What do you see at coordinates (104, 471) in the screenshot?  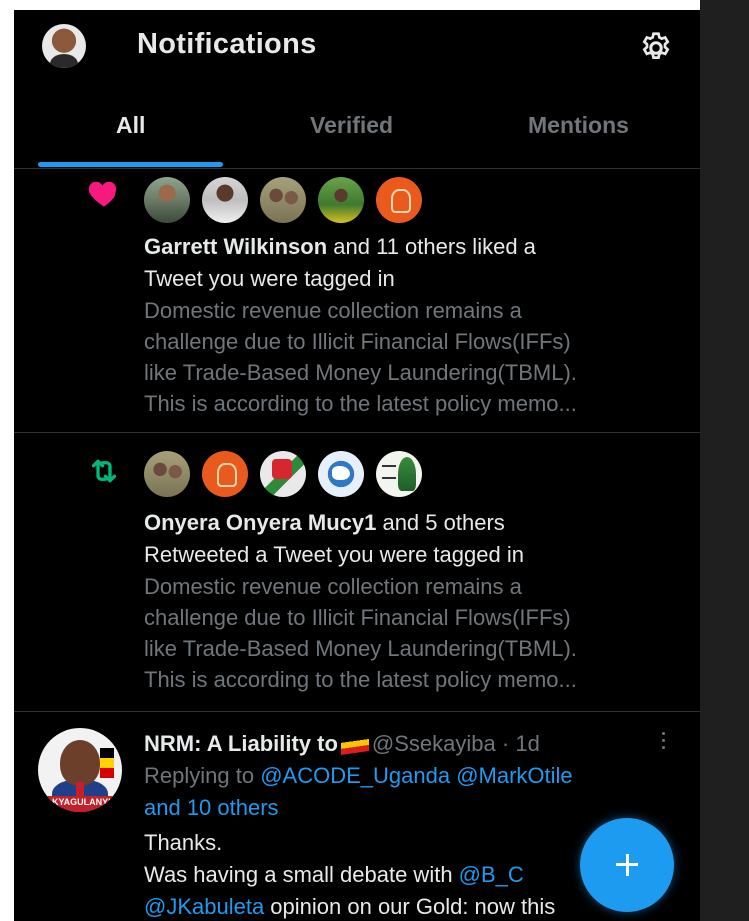 I see `retweet-icon` at bounding box center [104, 471].